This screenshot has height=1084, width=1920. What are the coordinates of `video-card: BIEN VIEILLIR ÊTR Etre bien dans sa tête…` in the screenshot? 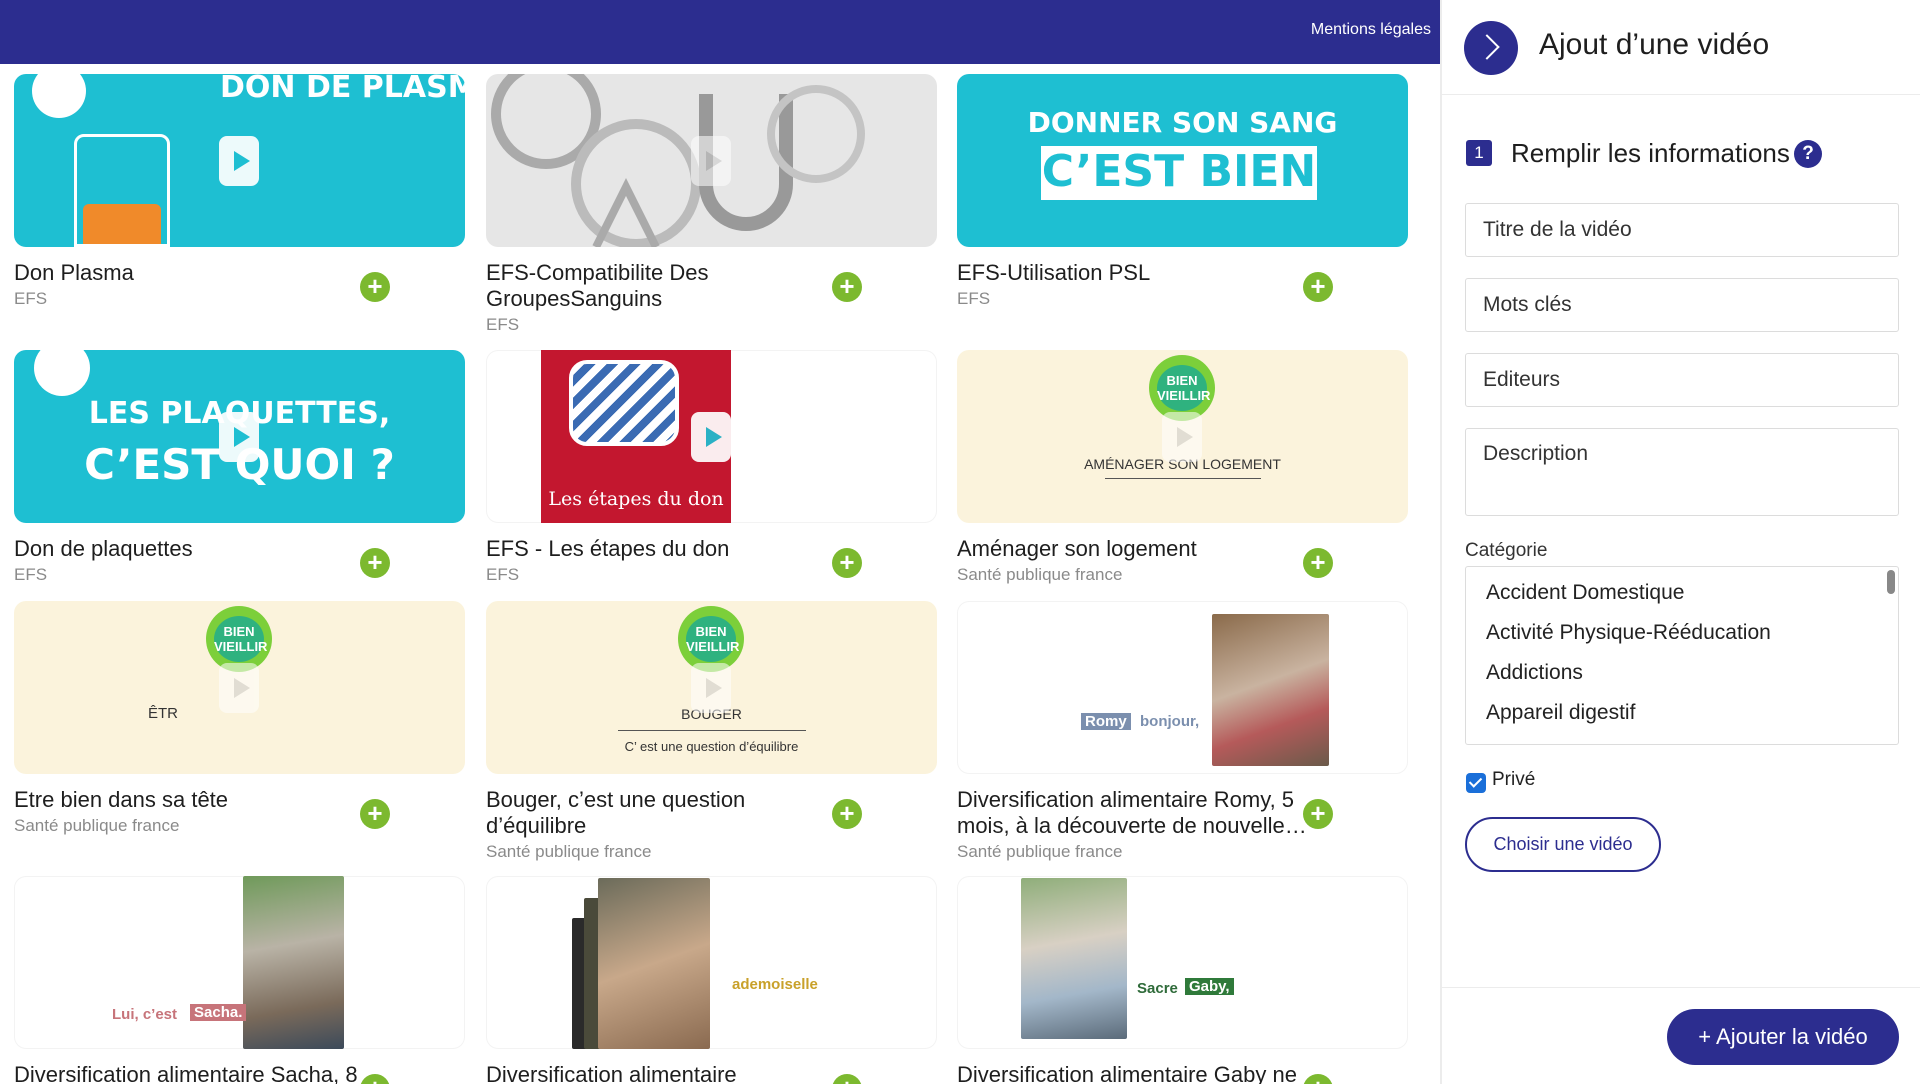 It's located at (239, 718).